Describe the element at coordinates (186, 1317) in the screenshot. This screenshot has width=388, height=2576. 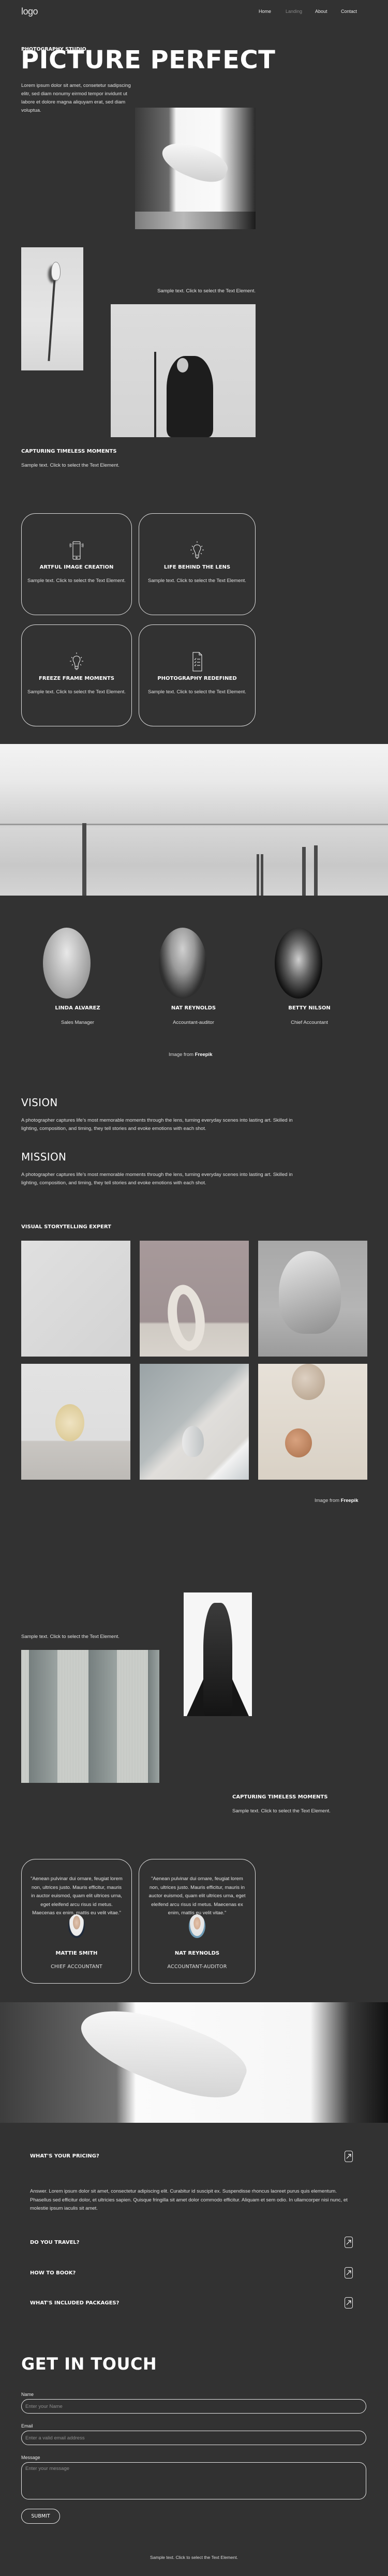
I see `ring-vase-shape` at that location.